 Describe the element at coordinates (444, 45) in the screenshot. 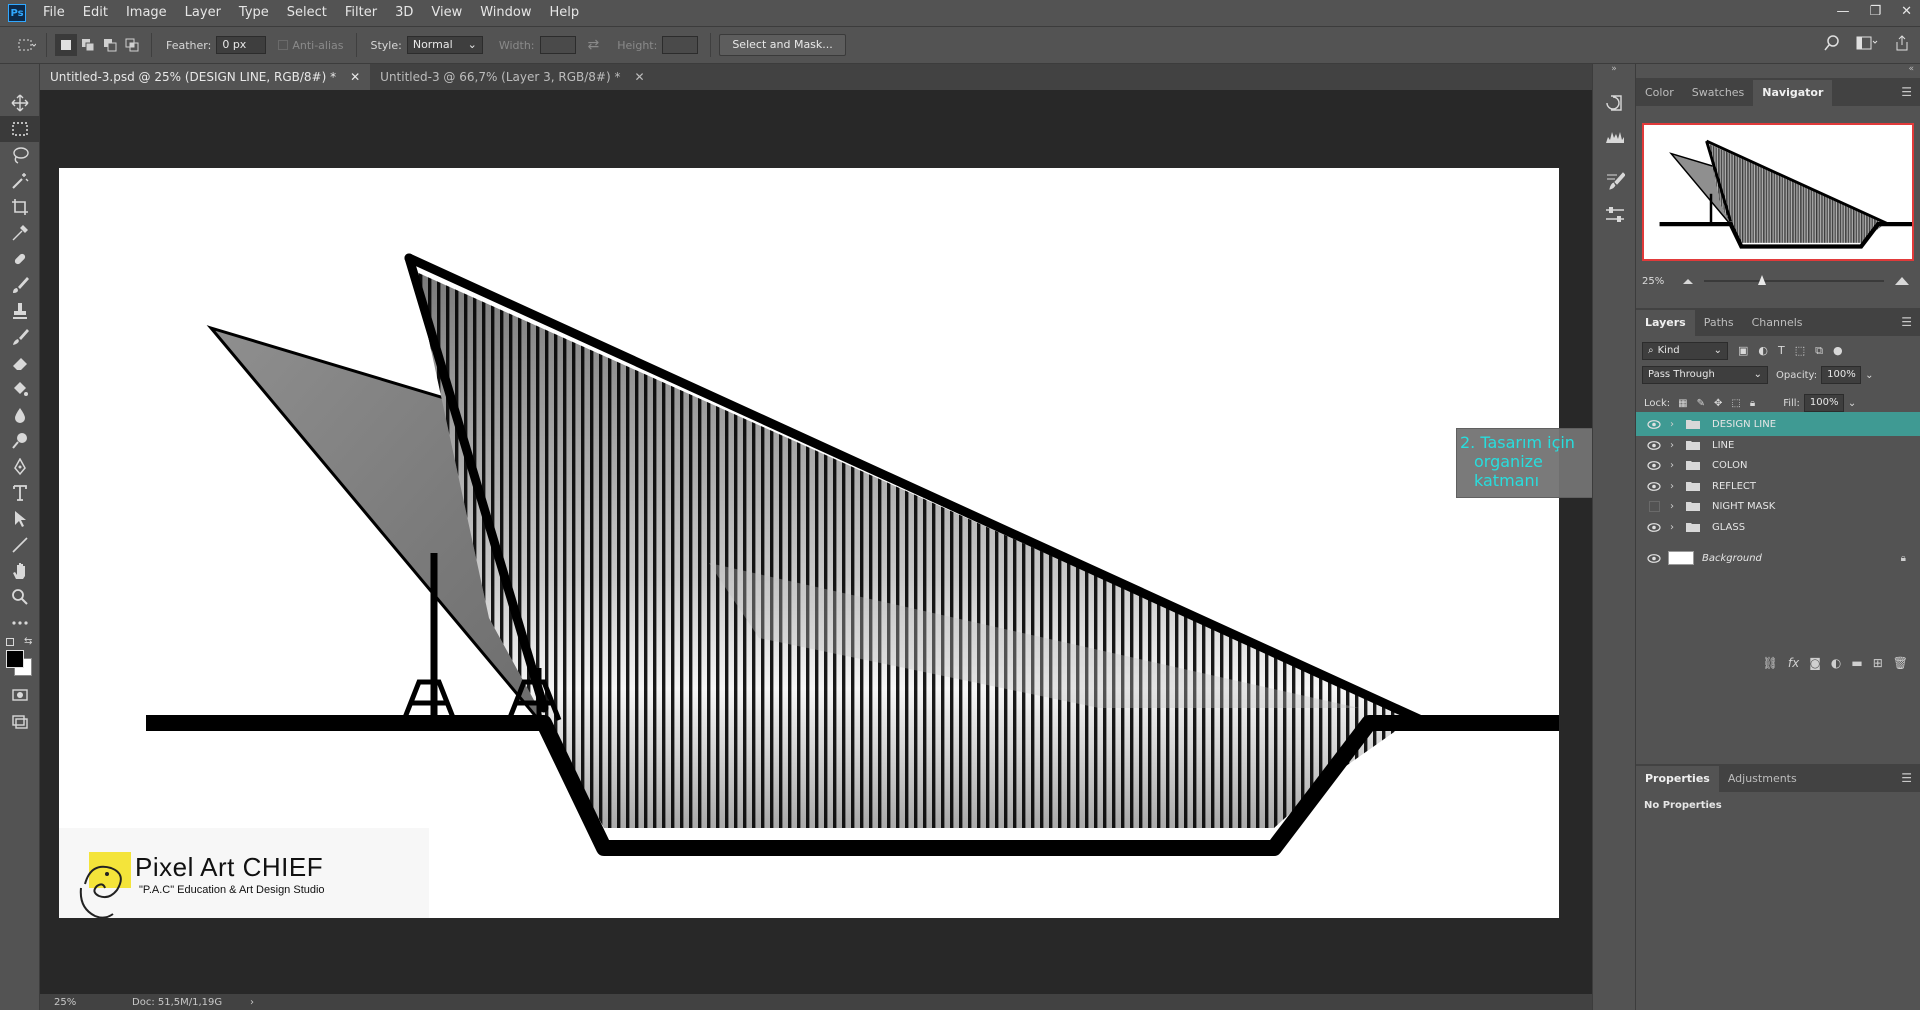

I see `style-select: Normal ⌄` at that location.